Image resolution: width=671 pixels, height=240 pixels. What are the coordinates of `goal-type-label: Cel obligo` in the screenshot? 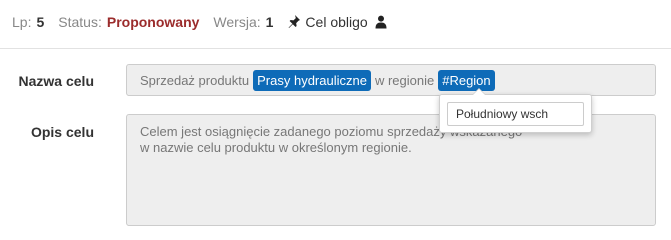 It's located at (336, 22).